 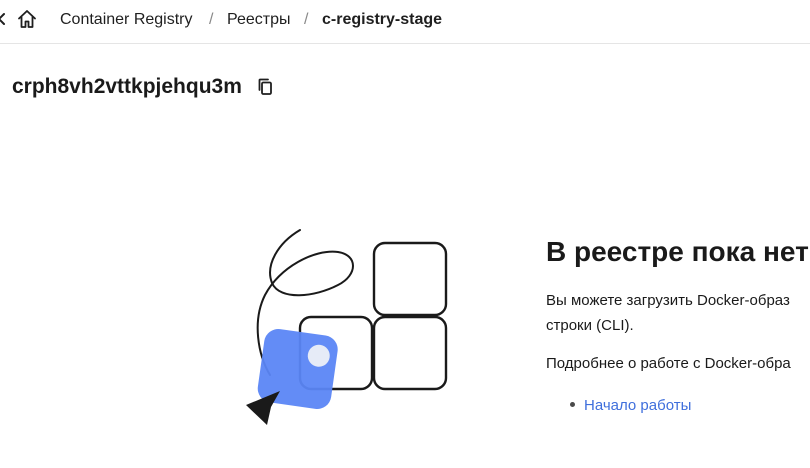 What do you see at coordinates (637, 405) in the screenshot?
I see `getting-started-link: Начало работы` at bounding box center [637, 405].